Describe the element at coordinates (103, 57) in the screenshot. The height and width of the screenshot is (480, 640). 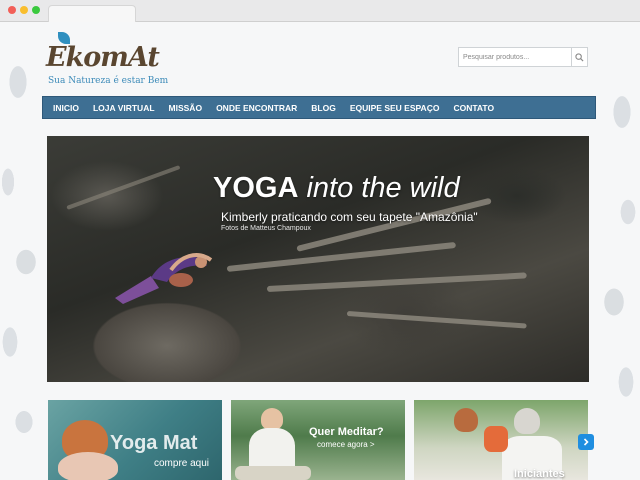
I see `logo-wordmark: EkomAt` at that location.